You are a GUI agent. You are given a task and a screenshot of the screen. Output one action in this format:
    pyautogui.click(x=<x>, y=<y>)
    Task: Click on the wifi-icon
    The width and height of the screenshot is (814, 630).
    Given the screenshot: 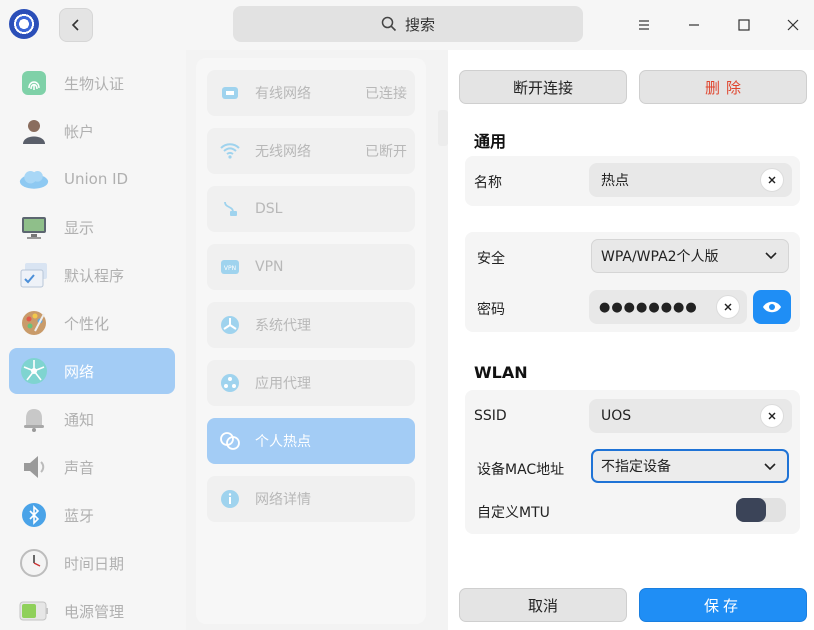 What is the action you would take?
    pyautogui.click(x=230, y=151)
    